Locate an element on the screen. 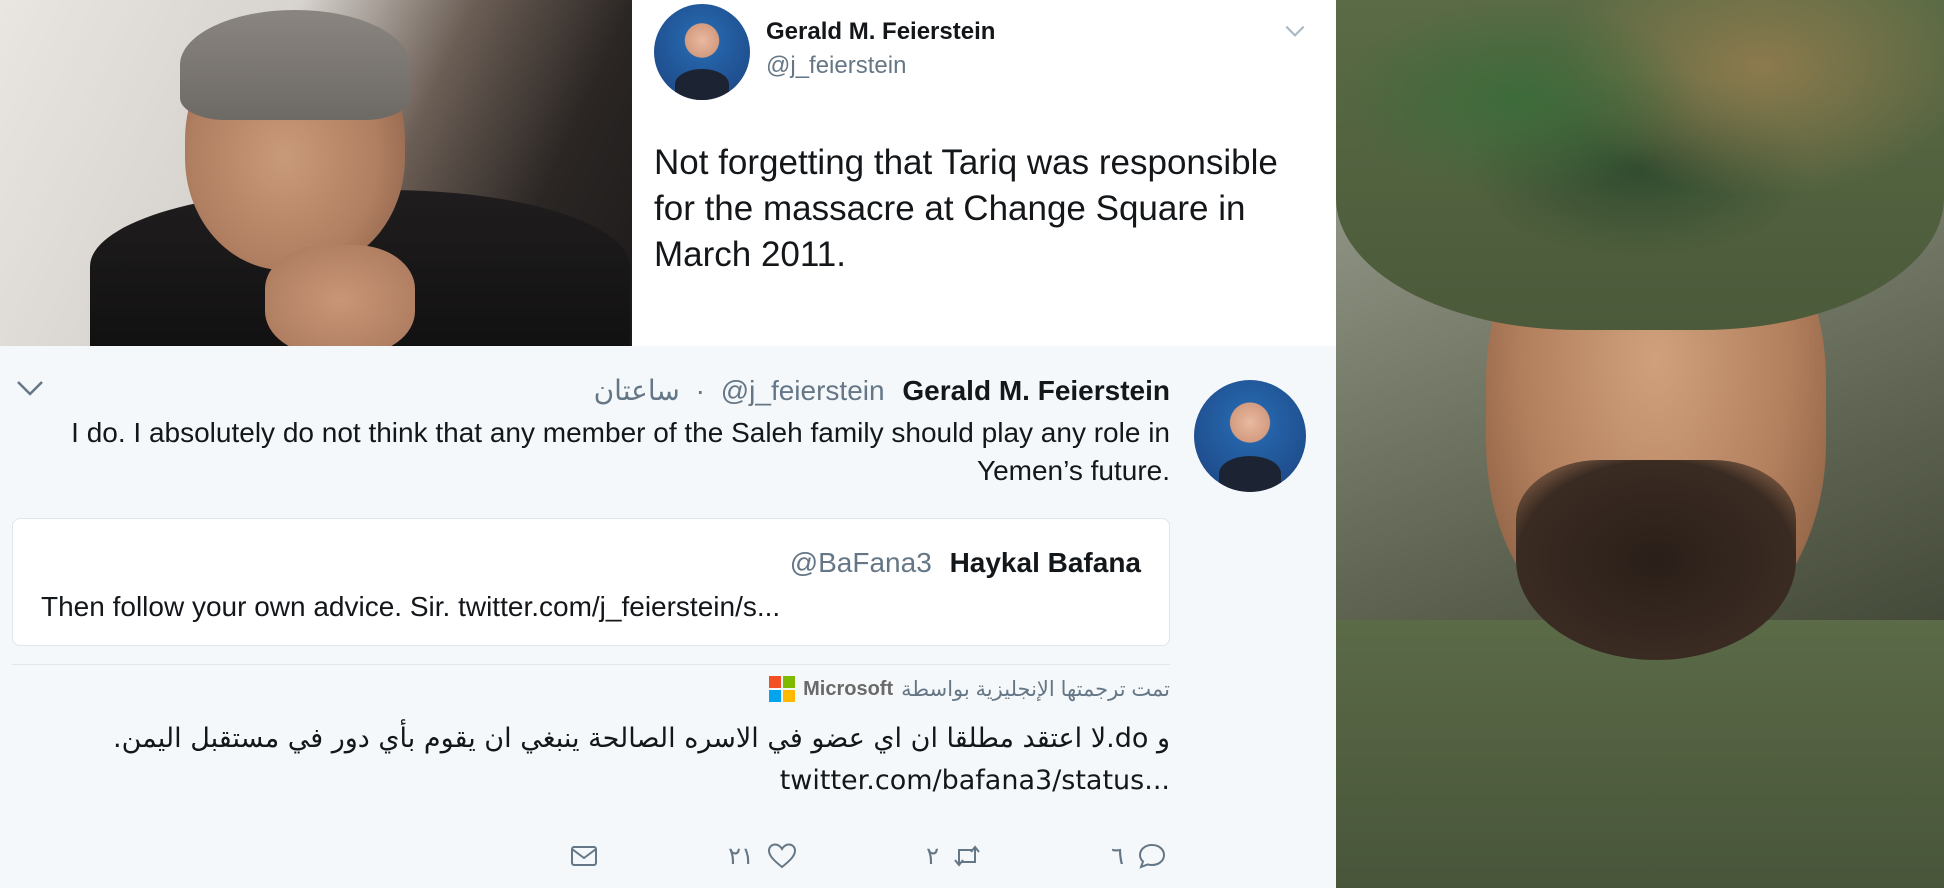  message-icon is located at coordinates (584, 856).